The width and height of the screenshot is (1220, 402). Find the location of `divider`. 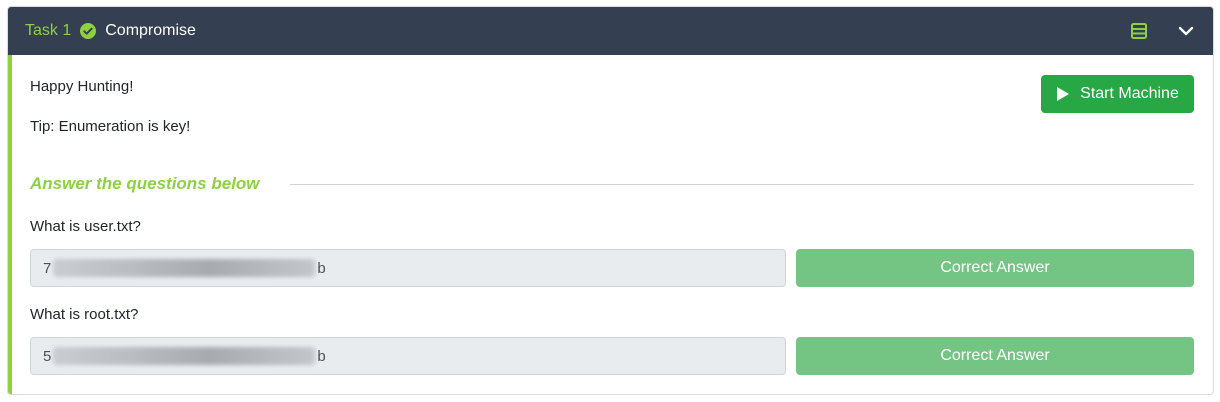

divider is located at coordinates (742, 184).